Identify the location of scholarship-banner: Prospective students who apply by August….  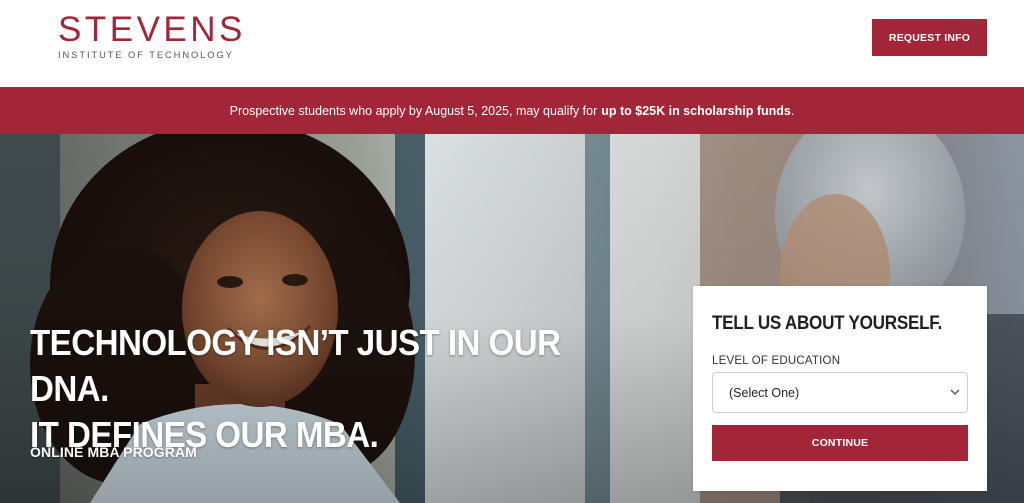
(512, 110).